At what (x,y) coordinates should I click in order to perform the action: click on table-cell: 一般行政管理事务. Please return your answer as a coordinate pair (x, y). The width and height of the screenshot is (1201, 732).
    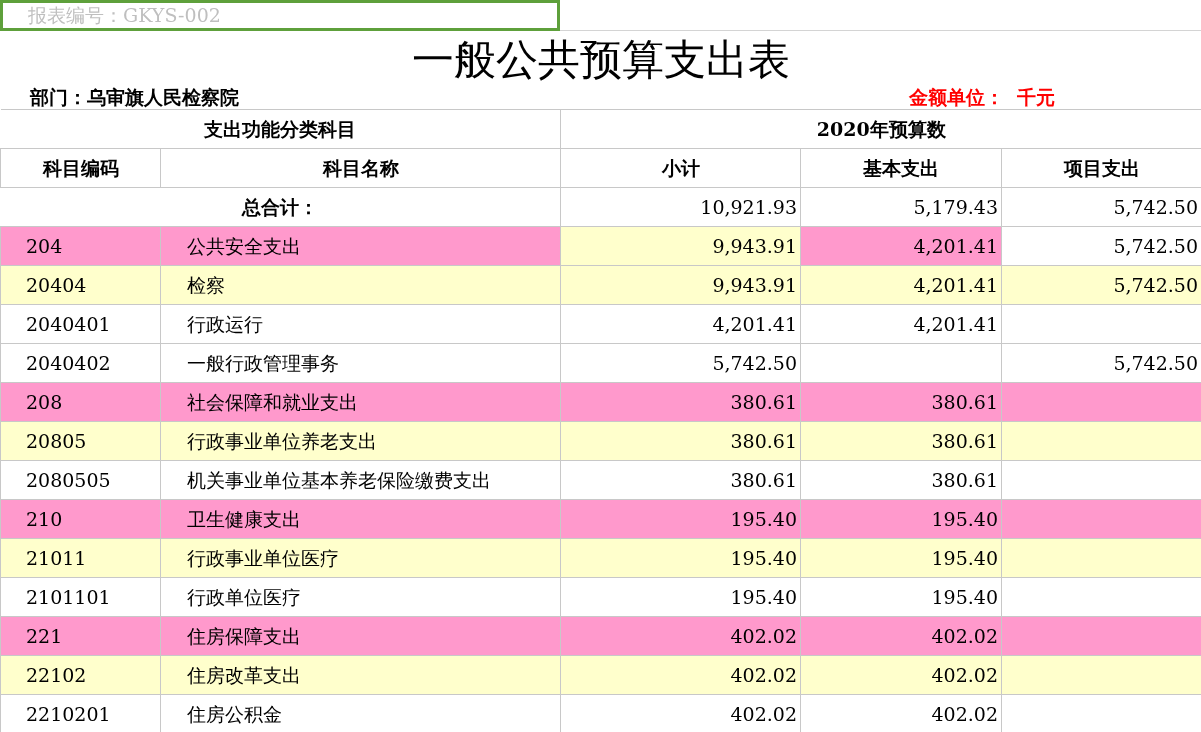
    Looking at the image, I should click on (360, 363).